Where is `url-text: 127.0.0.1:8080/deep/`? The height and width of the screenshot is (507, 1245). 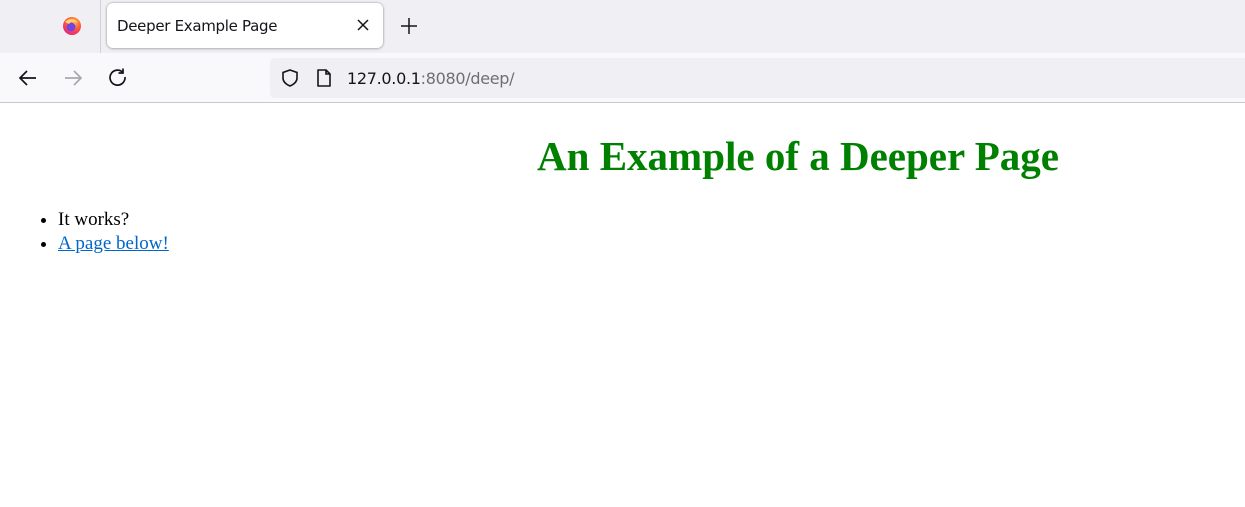
url-text: 127.0.0.1:8080/deep/ is located at coordinates (431, 78).